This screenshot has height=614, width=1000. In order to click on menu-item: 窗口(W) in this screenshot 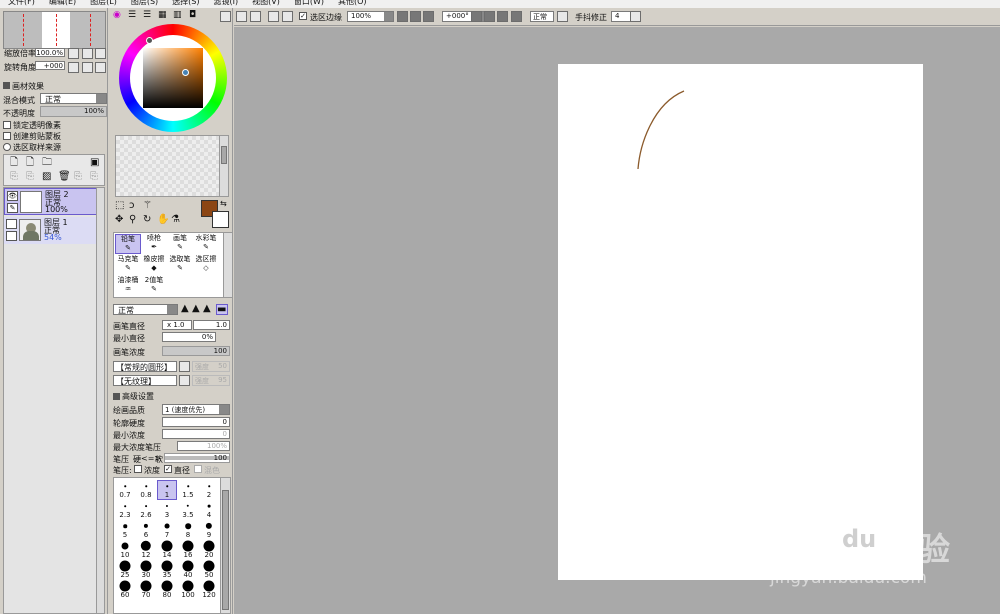, I will do `click(309, 3)`.